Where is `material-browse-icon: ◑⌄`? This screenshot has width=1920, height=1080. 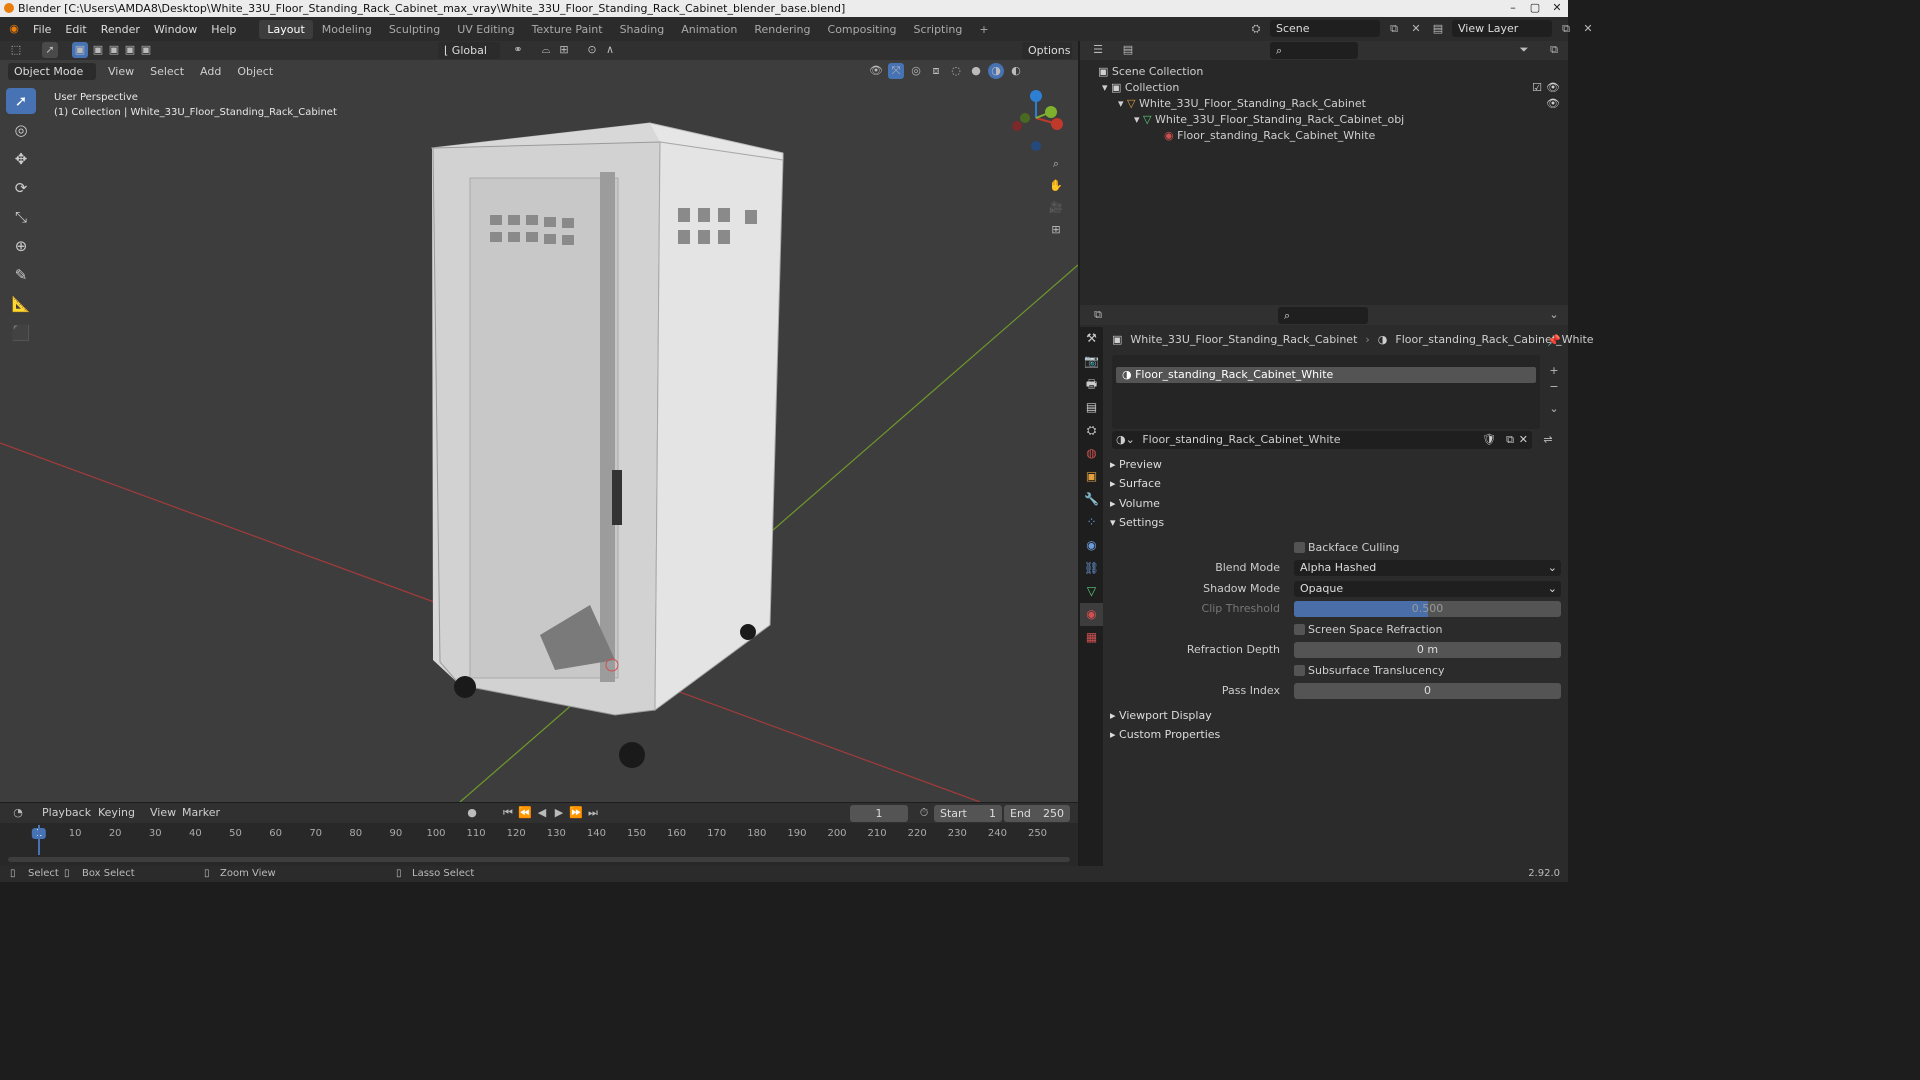 material-browse-icon: ◑⌄ is located at coordinates (1125, 439).